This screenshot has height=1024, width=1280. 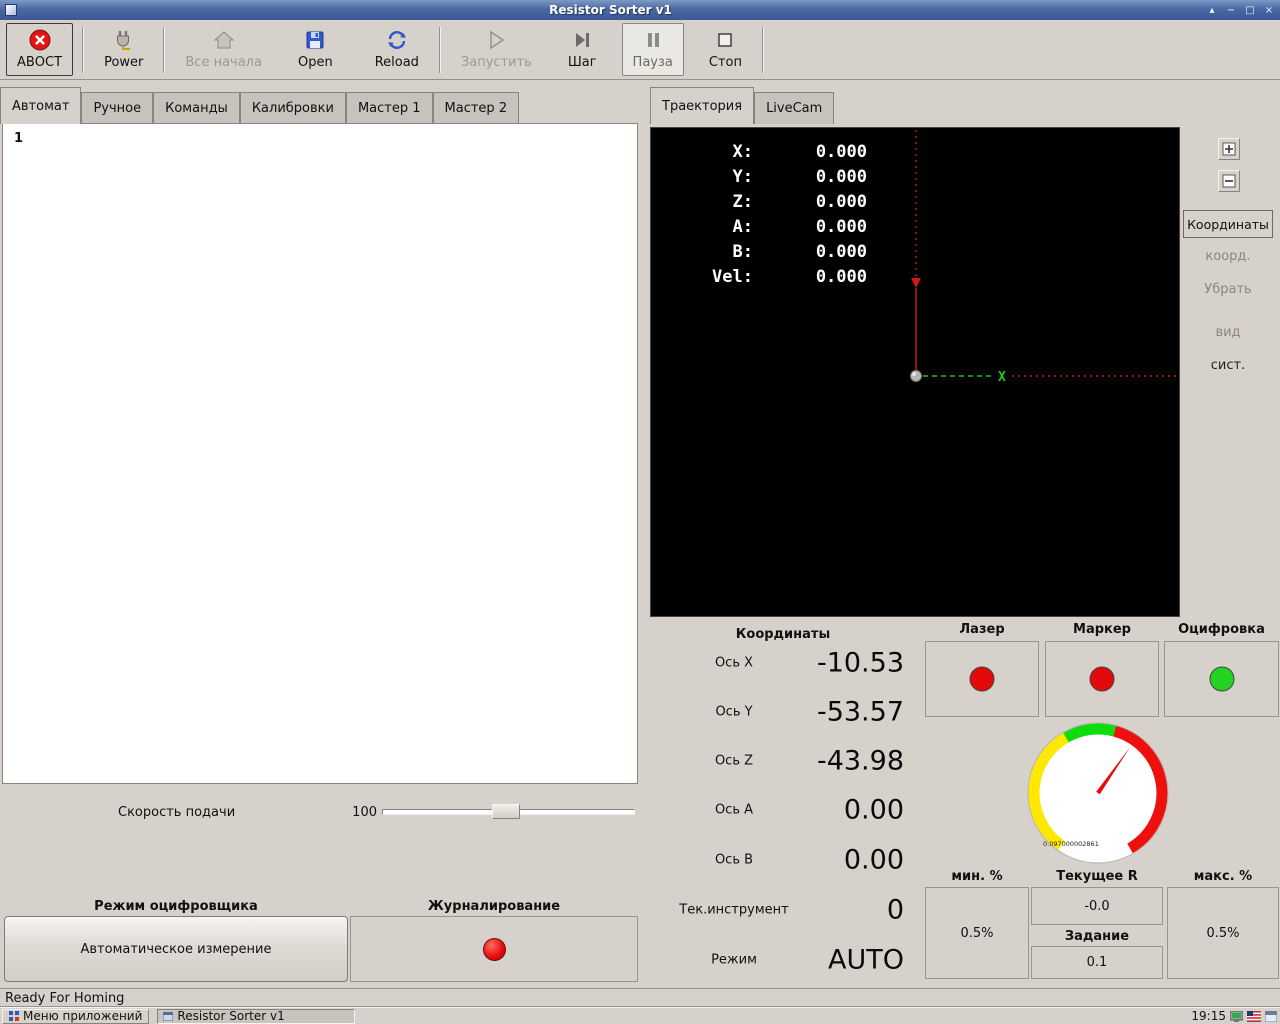 What do you see at coordinates (389, 108) in the screenshot?
I see `tab-master1: Мастер 1` at bounding box center [389, 108].